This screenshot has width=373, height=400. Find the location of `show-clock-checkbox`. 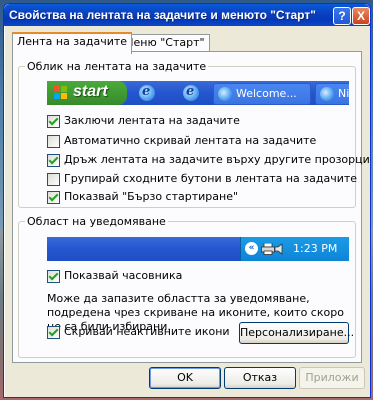

show-clock-checkbox is located at coordinates (53, 276).